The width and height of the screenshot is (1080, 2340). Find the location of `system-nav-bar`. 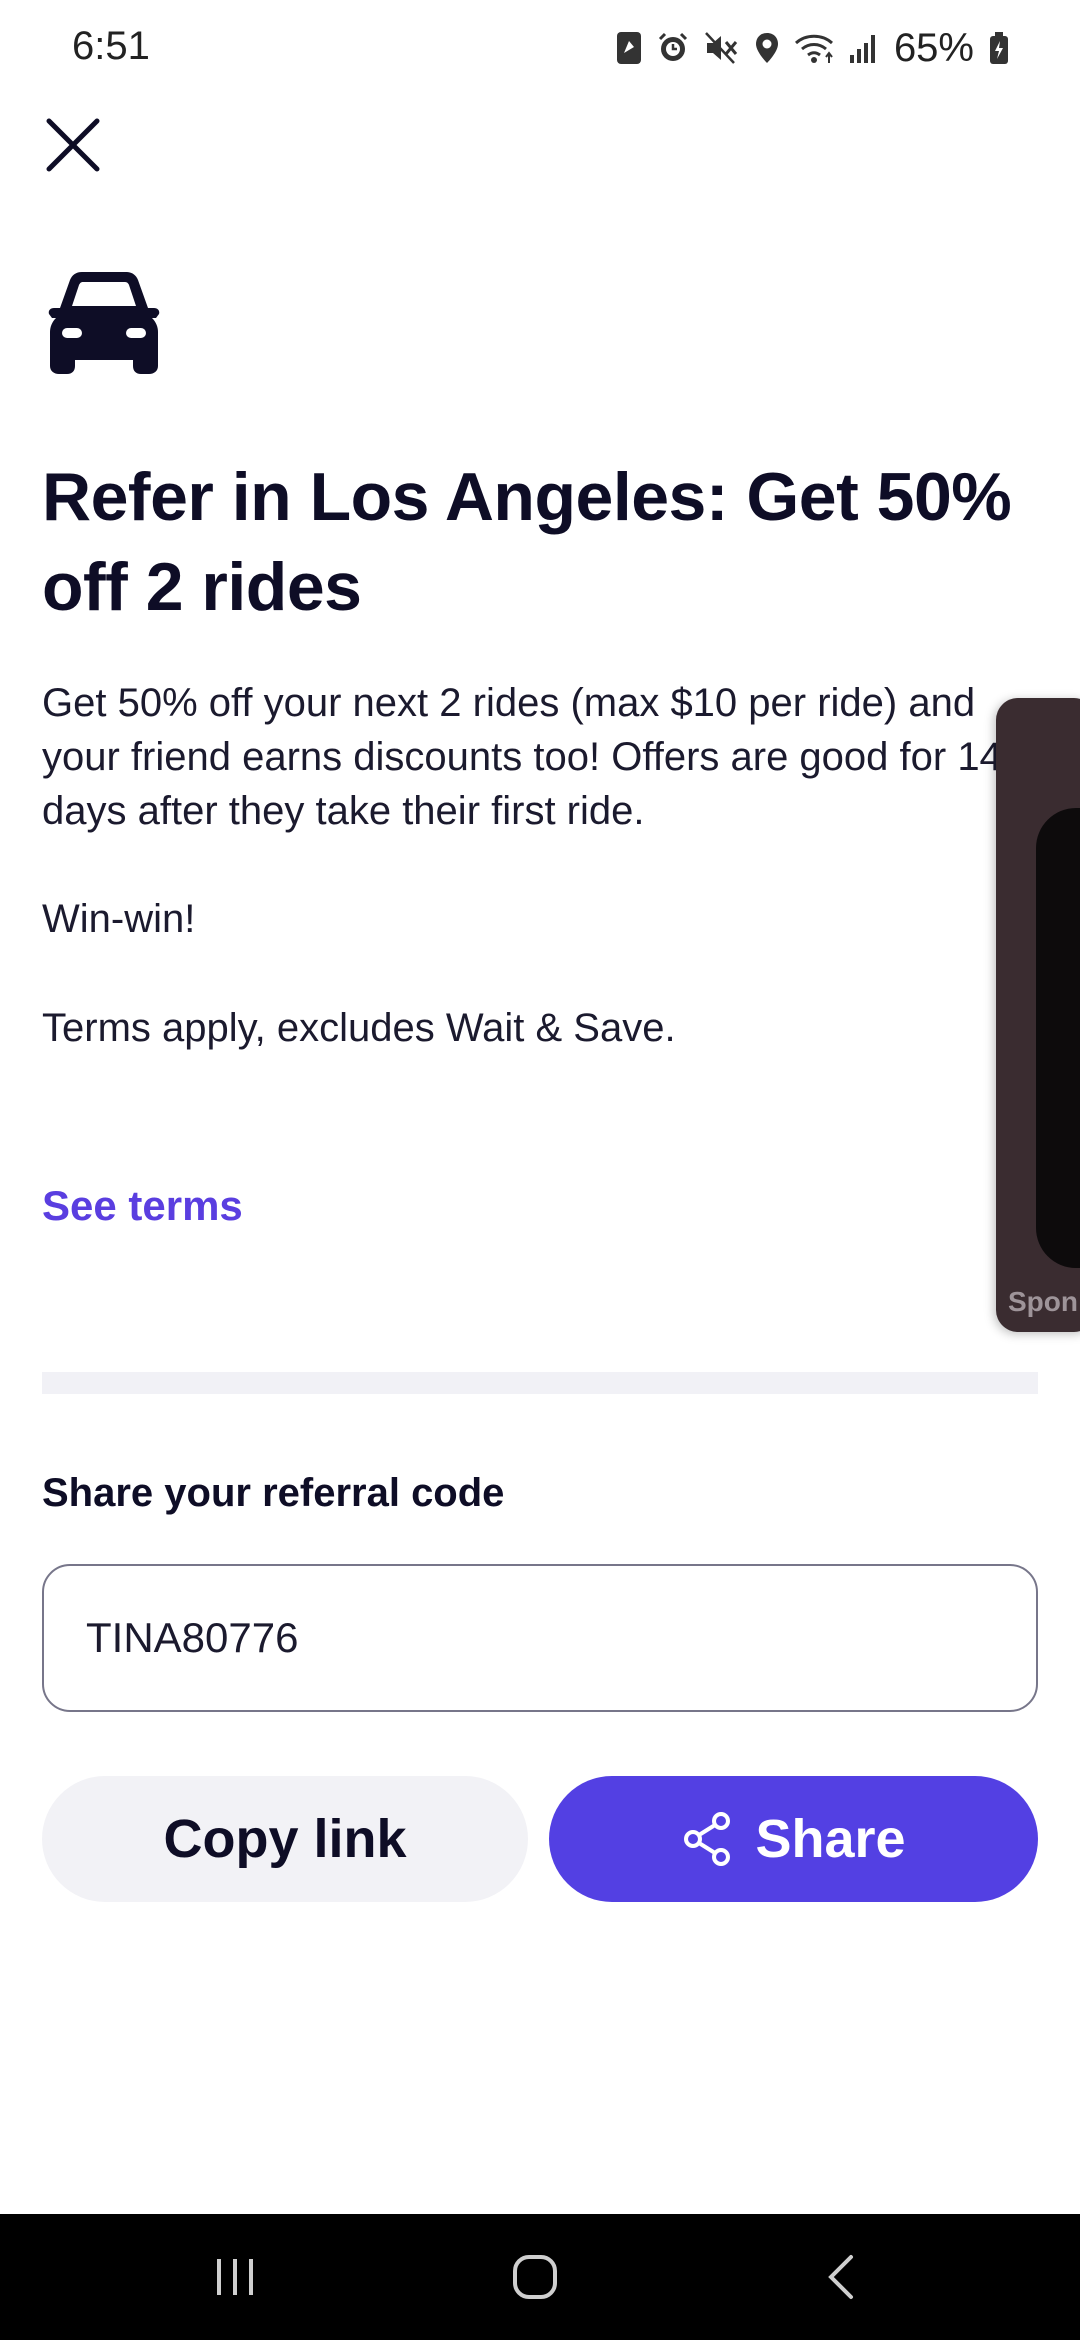

system-nav-bar is located at coordinates (540, 2277).